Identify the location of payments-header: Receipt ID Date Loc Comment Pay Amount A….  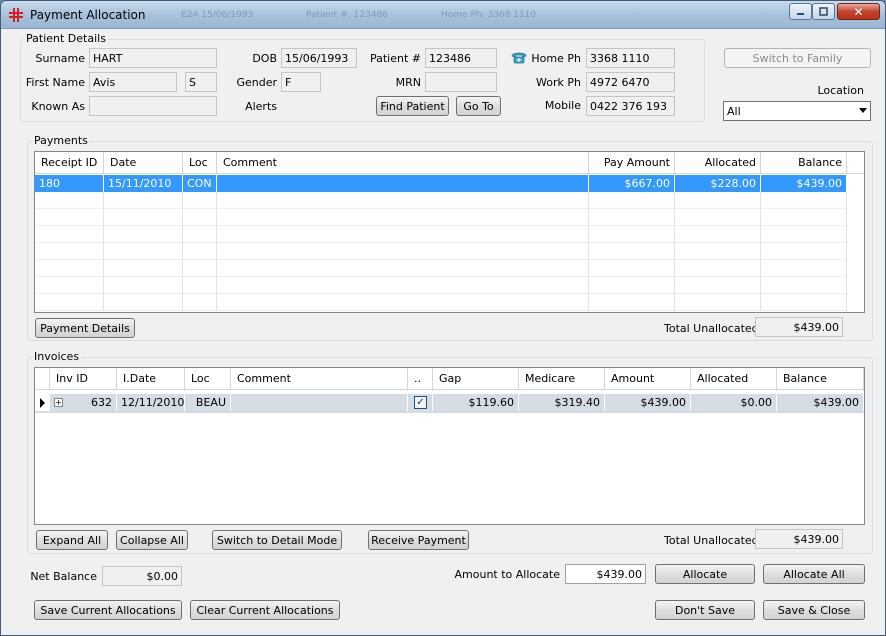
(449, 163).